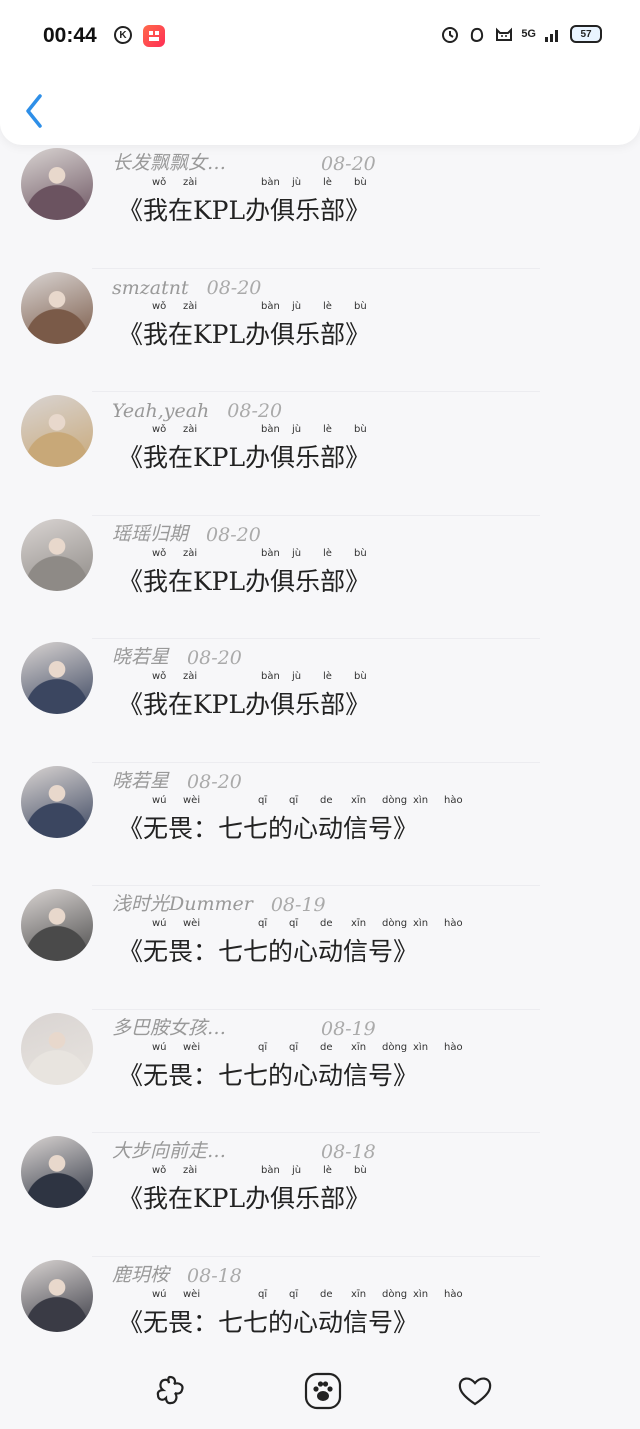 This screenshot has width=640, height=1429. What do you see at coordinates (551, 36) in the screenshot?
I see `signal-icon` at bounding box center [551, 36].